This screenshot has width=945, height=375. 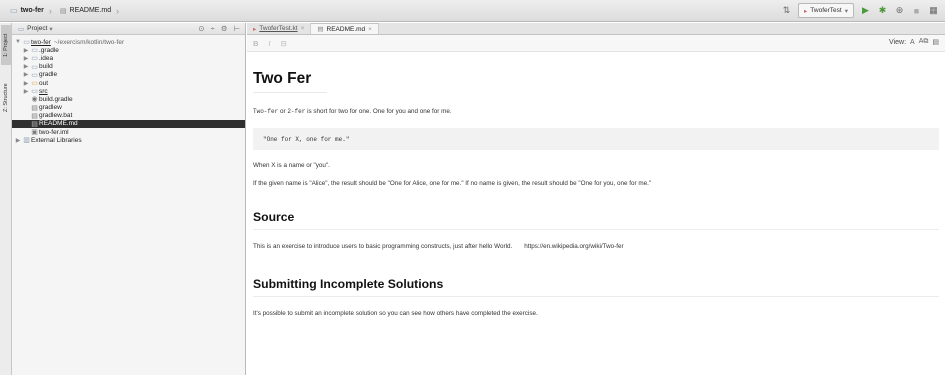 I want to click on tree-path: ~/exercism/kotlin/two-fer, so click(x=89, y=42).